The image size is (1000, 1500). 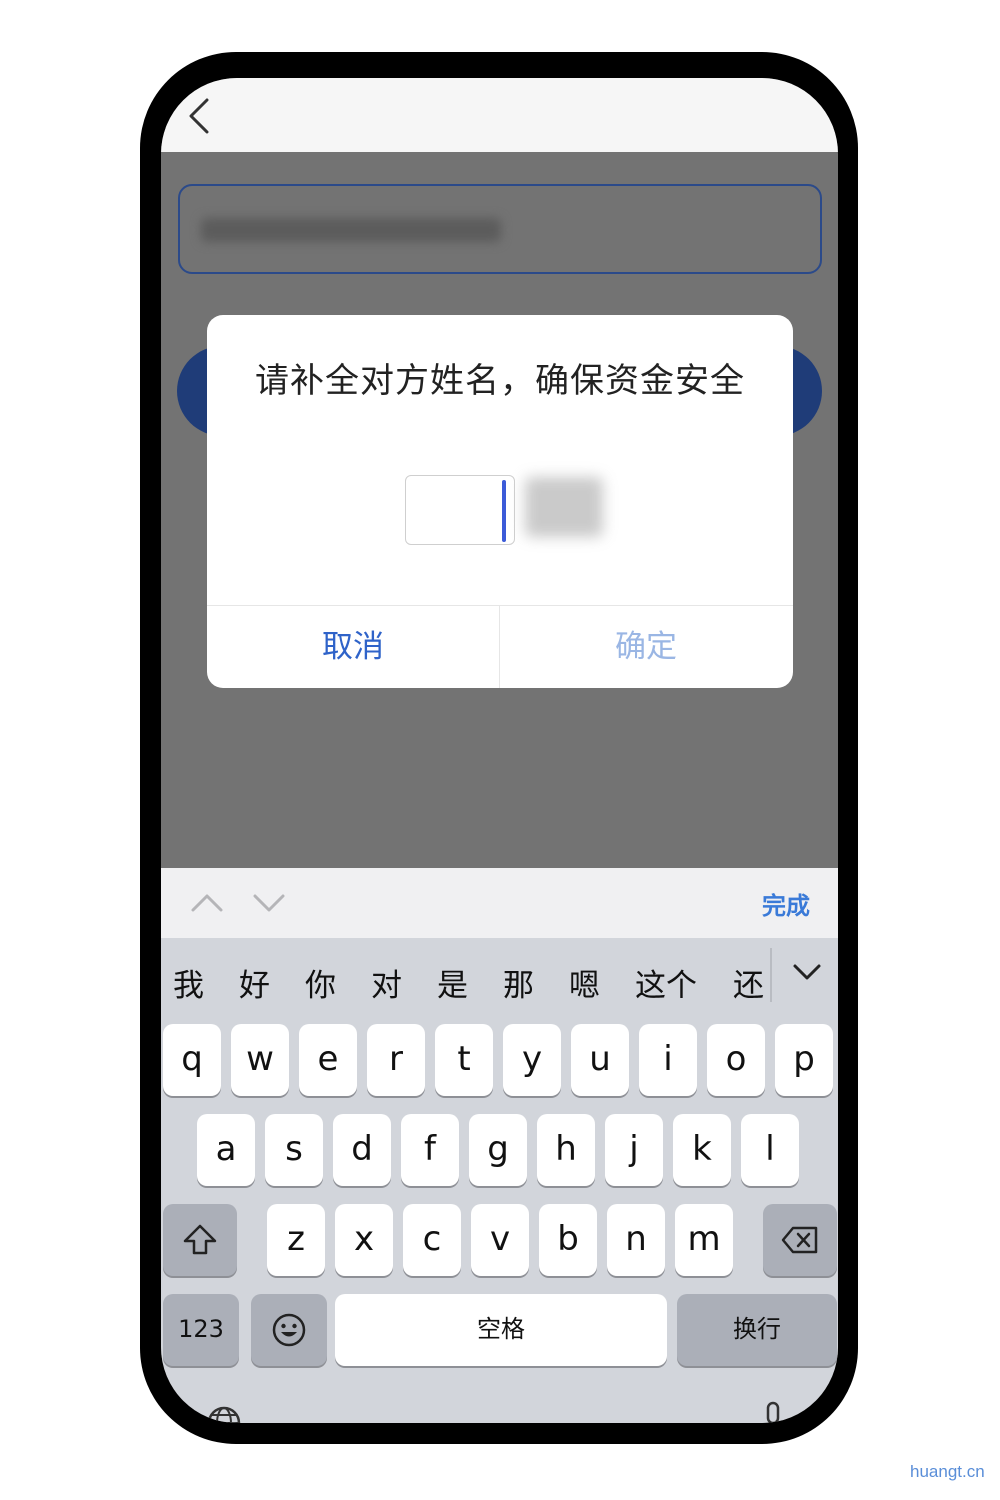 What do you see at coordinates (362, 1150) in the screenshot?
I see `key-d: d` at bounding box center [362, 1150].